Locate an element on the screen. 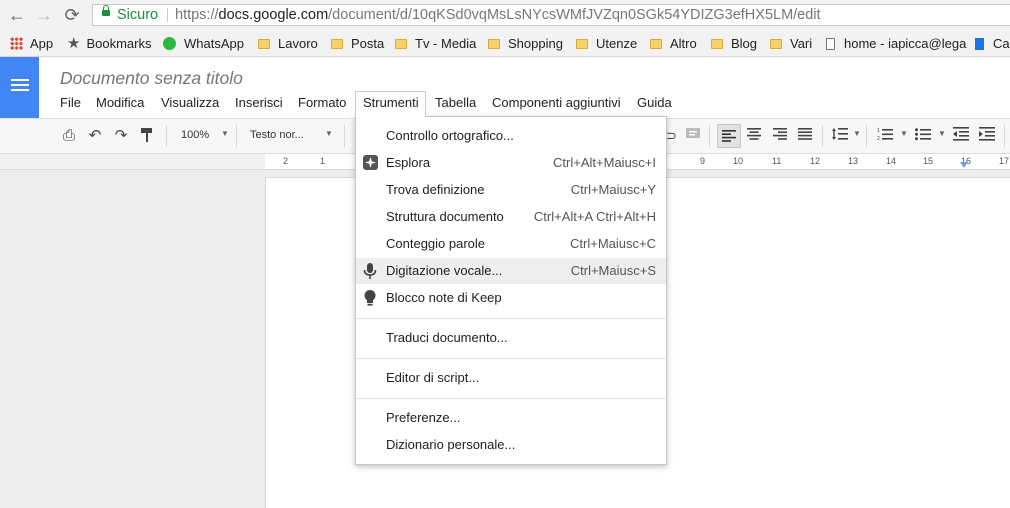 The height and width of the screenshot is (508, 1010). align-justify-icon is located at coordinates (805, 136).